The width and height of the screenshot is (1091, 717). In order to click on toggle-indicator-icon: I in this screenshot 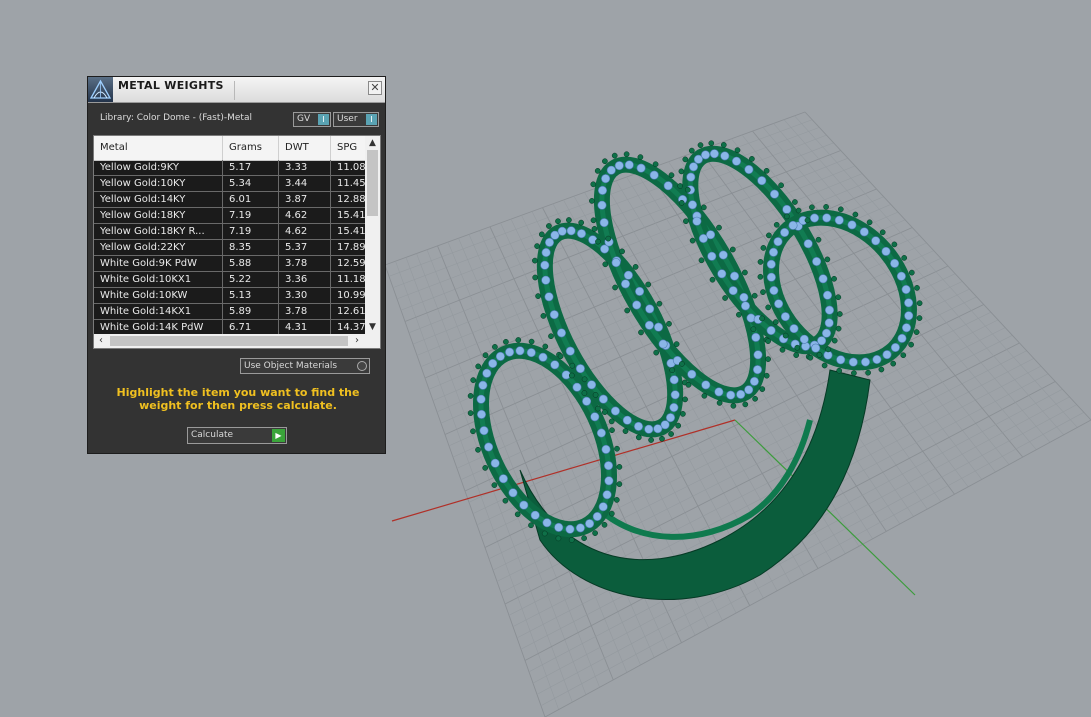, I will do `click(323, 119)`.